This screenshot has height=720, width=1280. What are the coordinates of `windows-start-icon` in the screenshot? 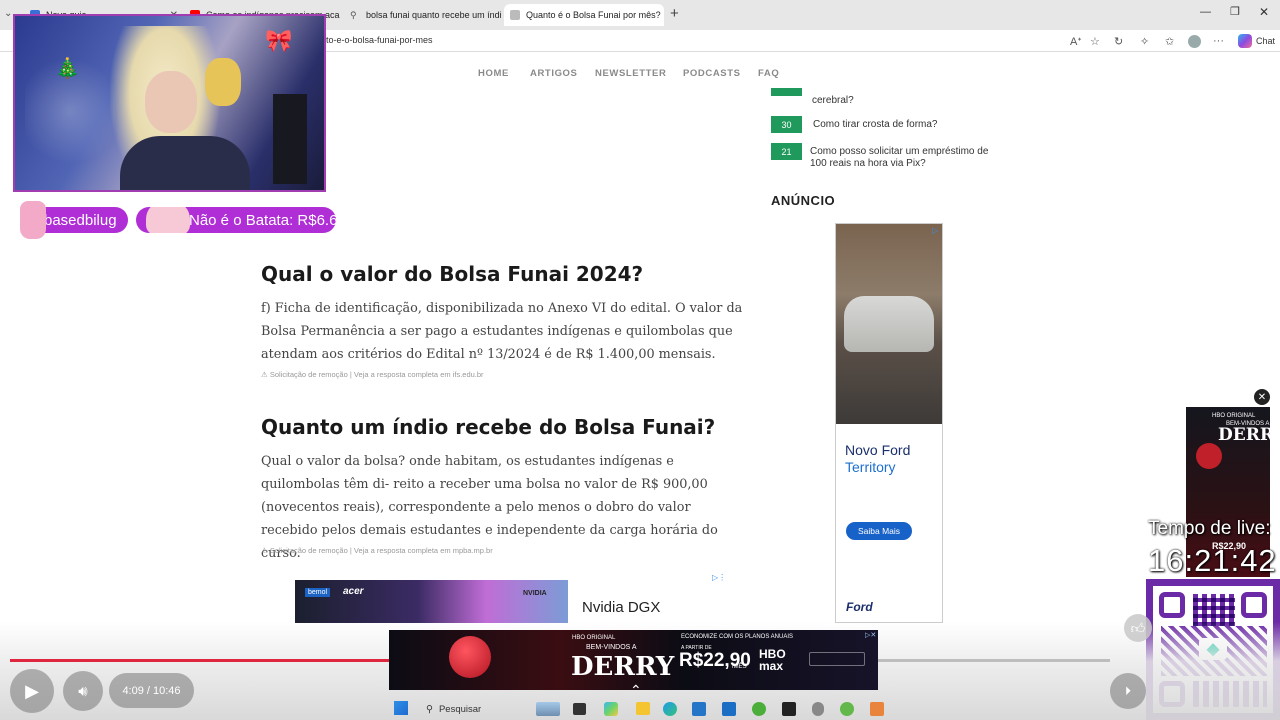 It's located at (401, 708).